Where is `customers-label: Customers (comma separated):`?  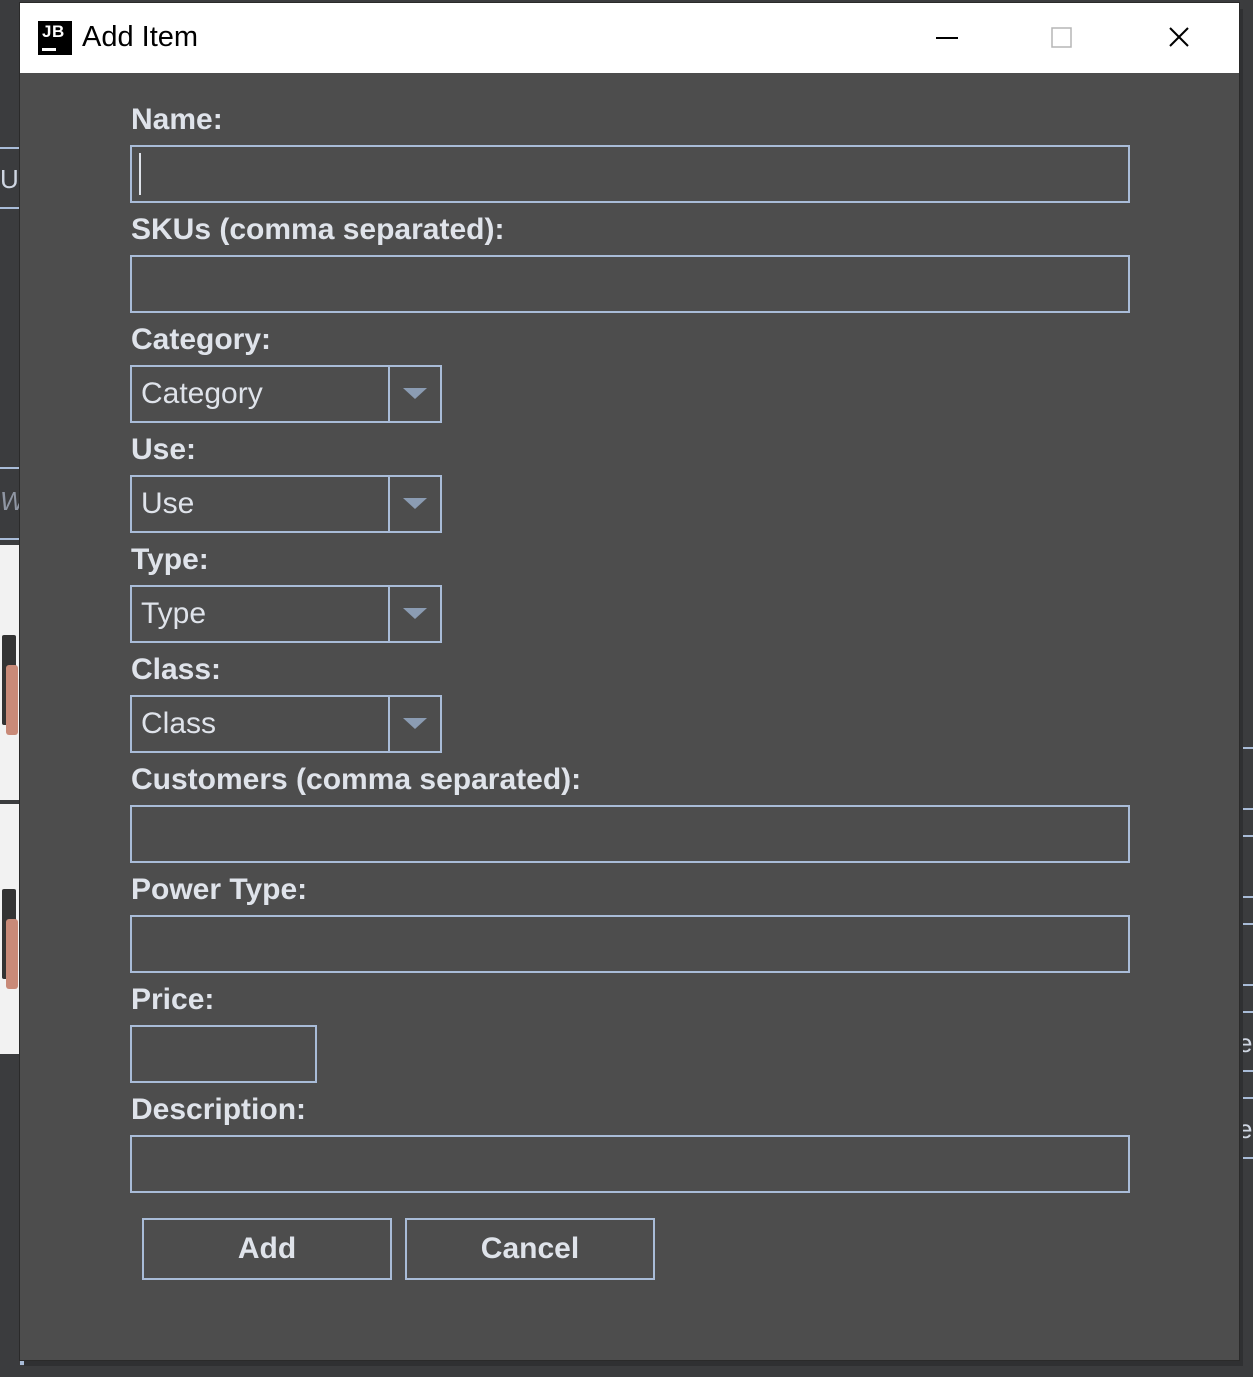
customers-label: Customers (comma separated): is located at coordinates (356, 779).